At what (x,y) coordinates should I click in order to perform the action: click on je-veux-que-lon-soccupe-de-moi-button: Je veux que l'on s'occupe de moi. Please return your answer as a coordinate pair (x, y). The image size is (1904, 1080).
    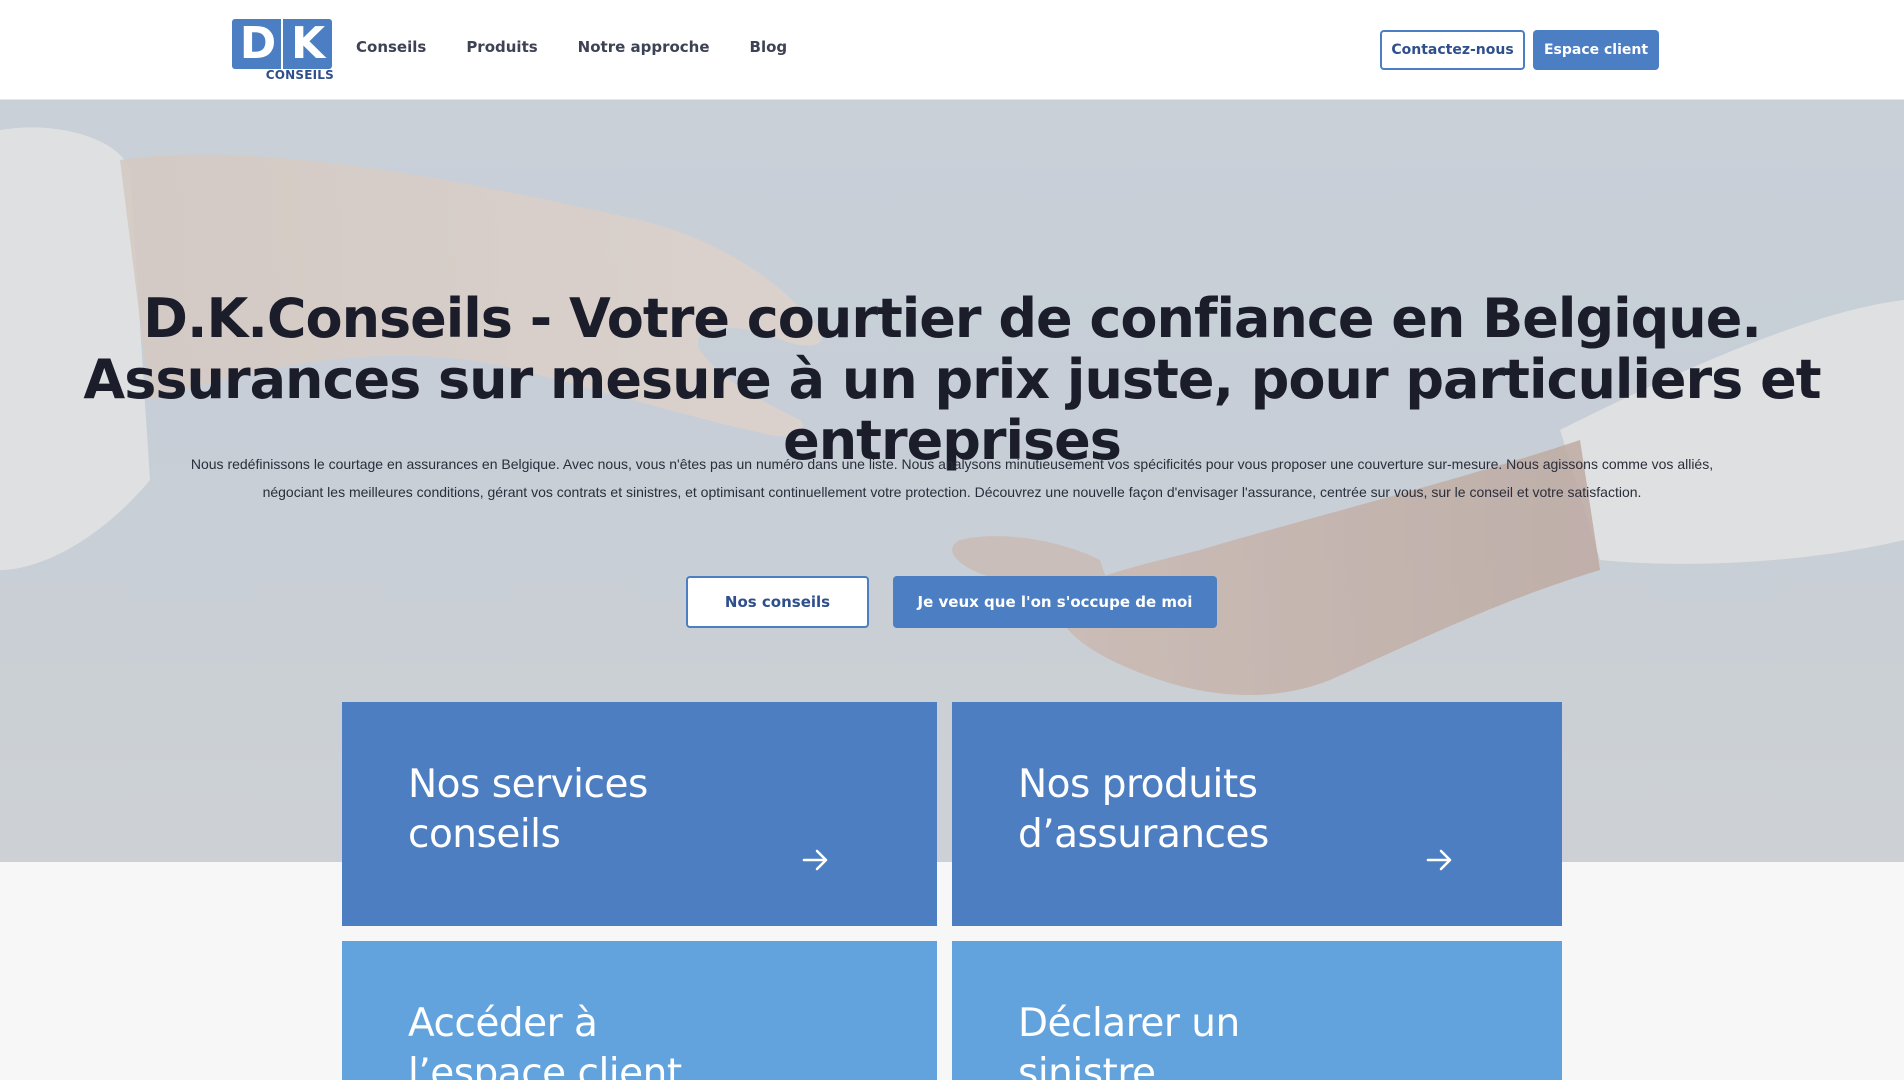
    Looking at the image, I should click on (1055, 602).